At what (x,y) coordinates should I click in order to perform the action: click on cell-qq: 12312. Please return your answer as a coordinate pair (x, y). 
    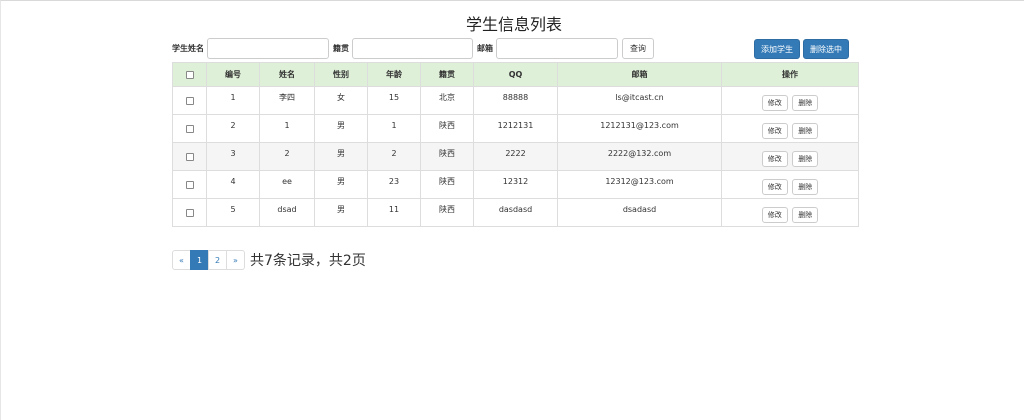
    Looking at the image, I should click on (515, 184).